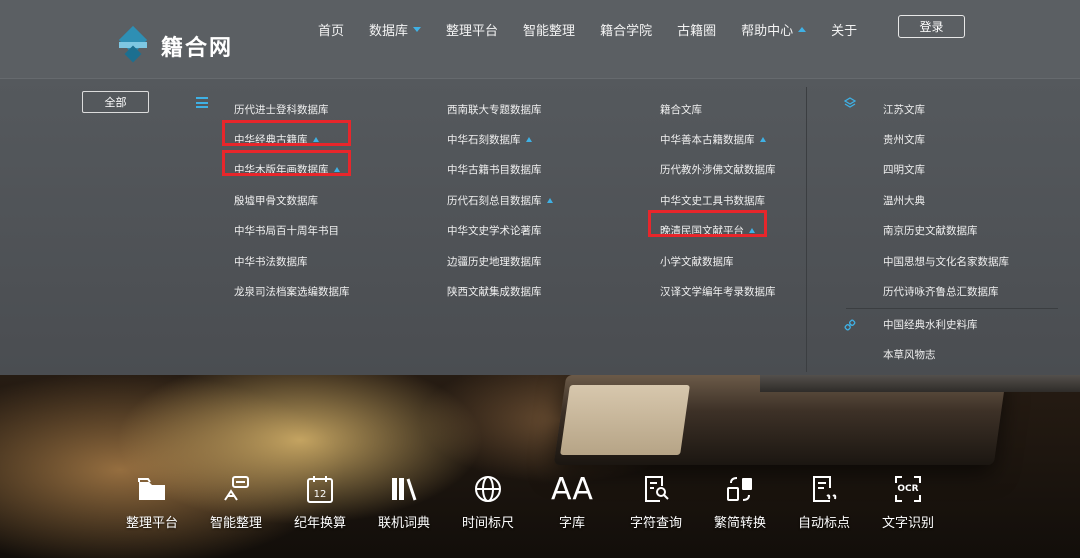  What do you see at coordinates (626, 29) in the screenshot?
I see `nav-academy: 籍合学院` at bounding box center [626, 29].